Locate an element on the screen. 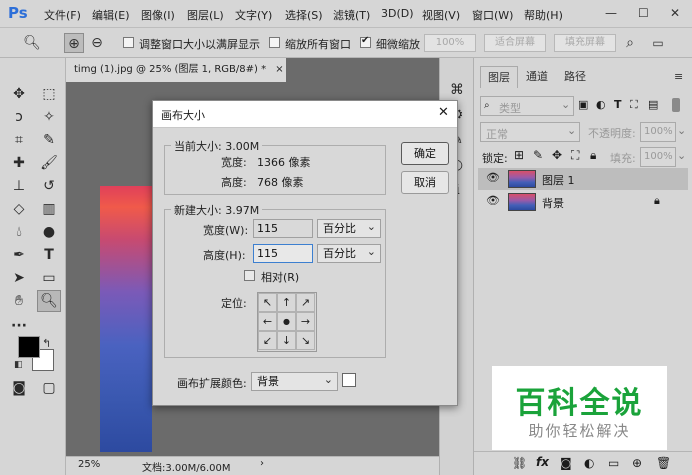 The width and height of the screenshot is (692, 475). screen-mode-icon: ▢ is located at coordinates (49, 388).